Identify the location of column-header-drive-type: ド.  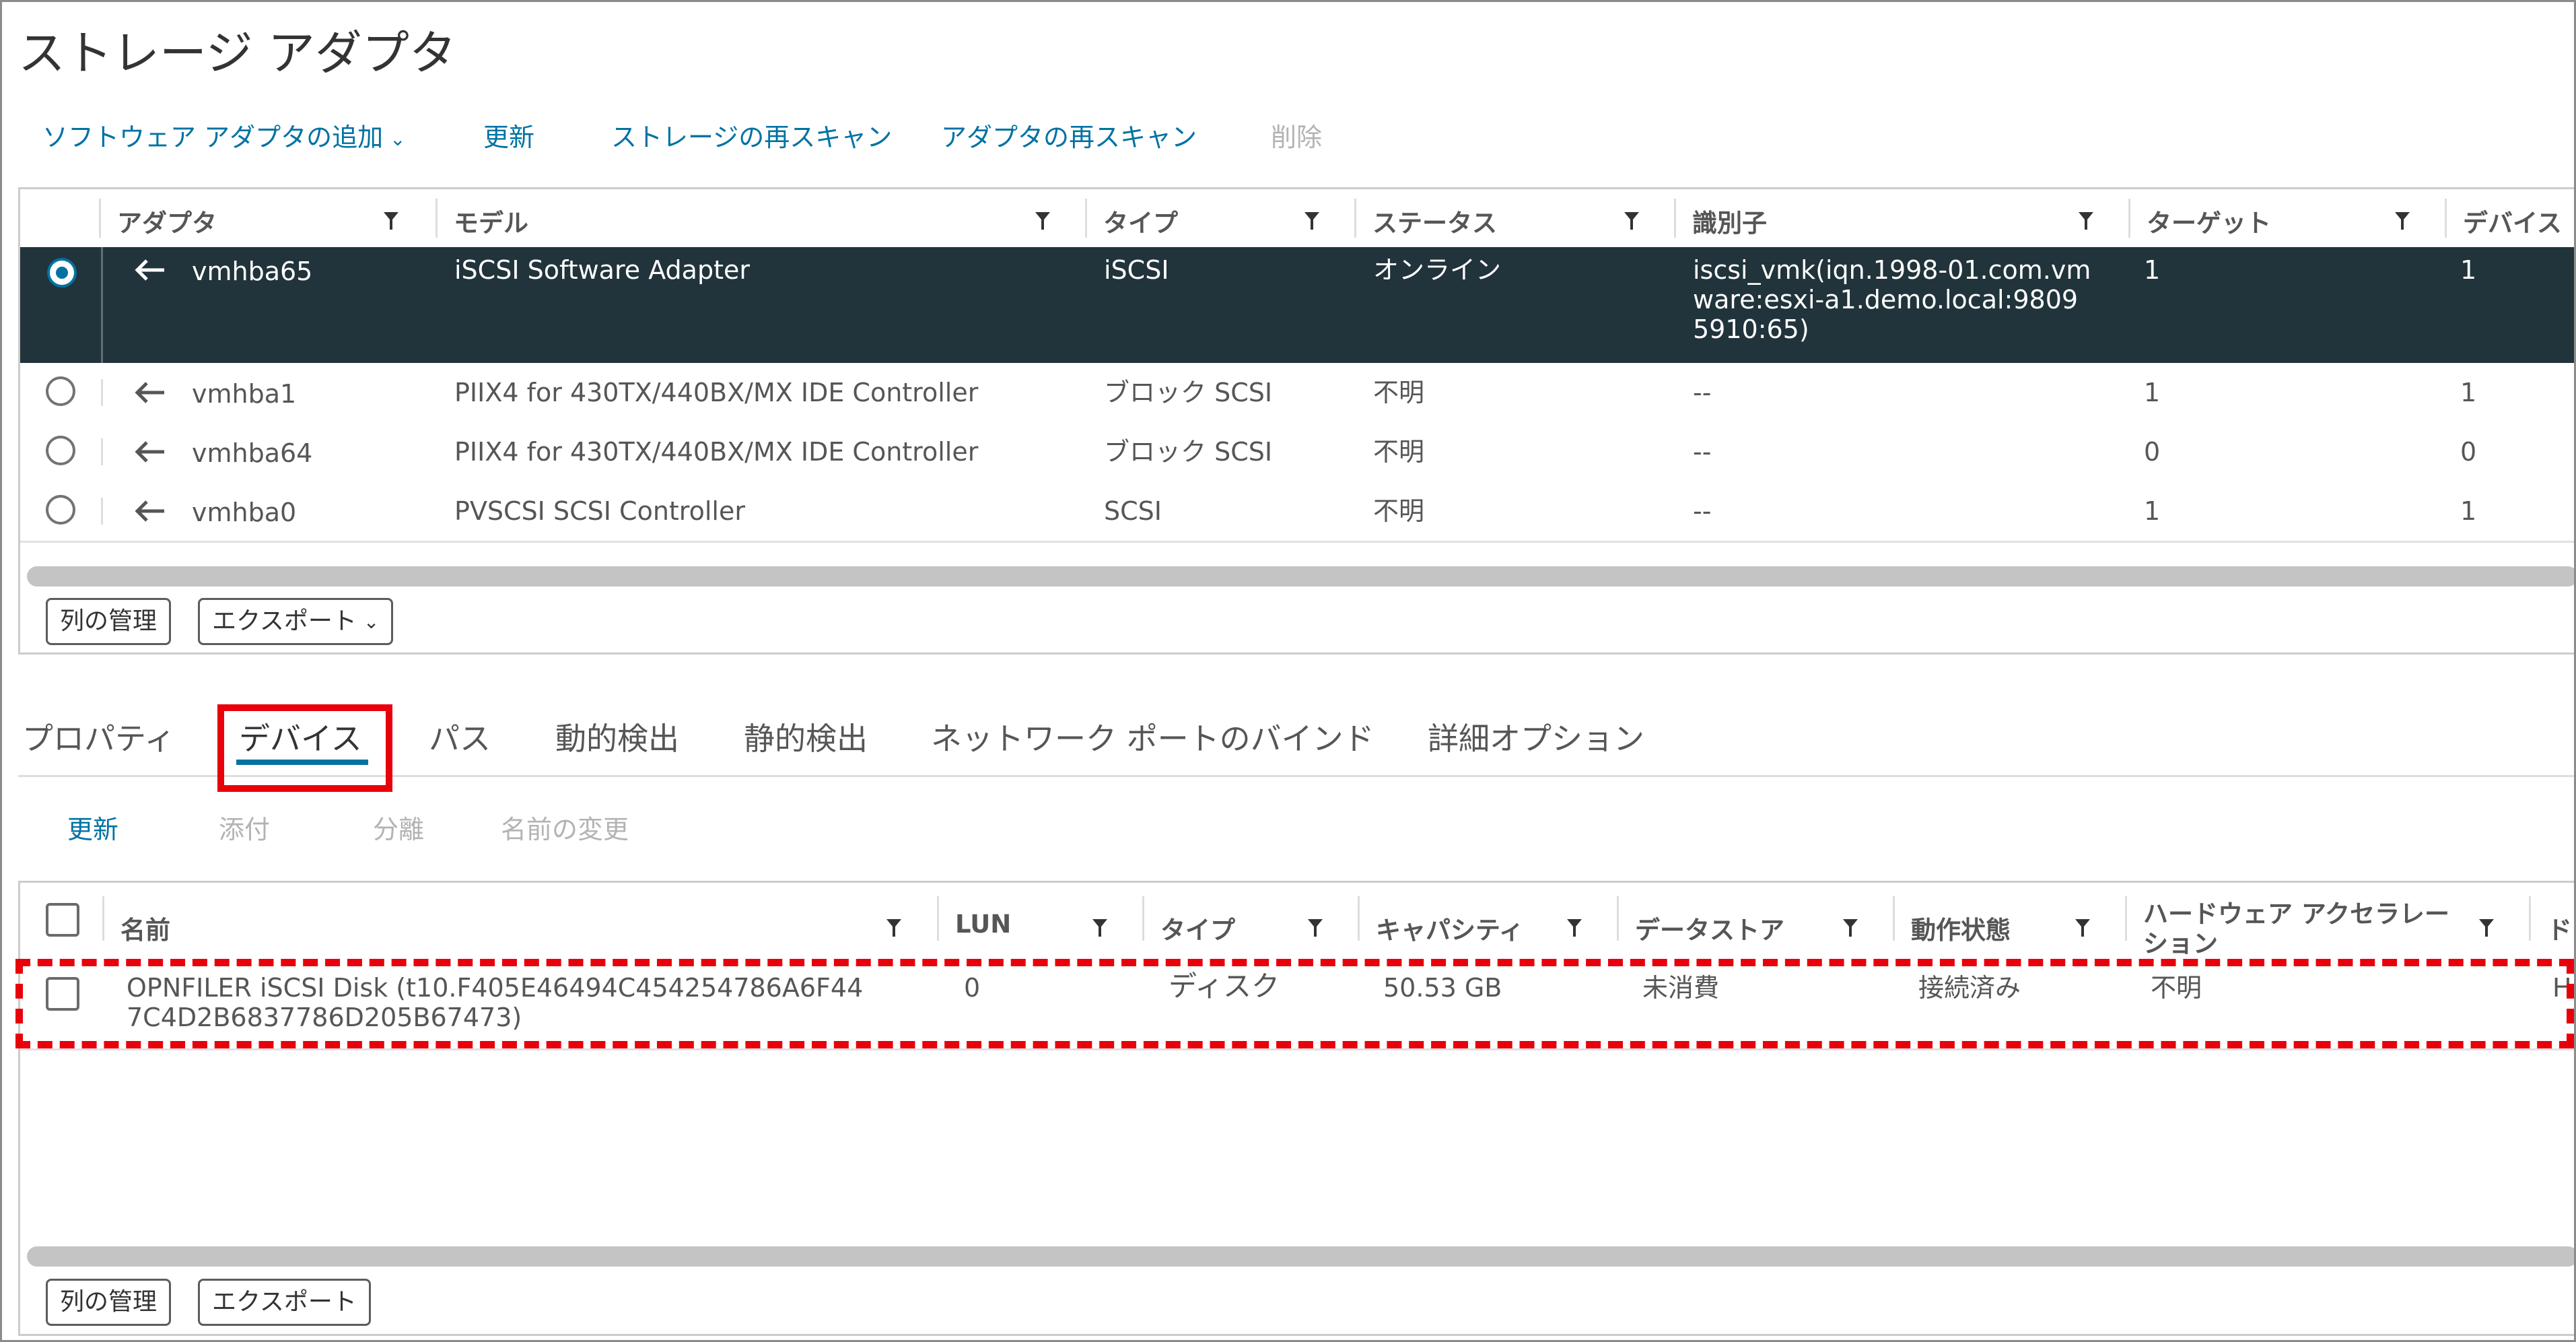
(2552, 918).